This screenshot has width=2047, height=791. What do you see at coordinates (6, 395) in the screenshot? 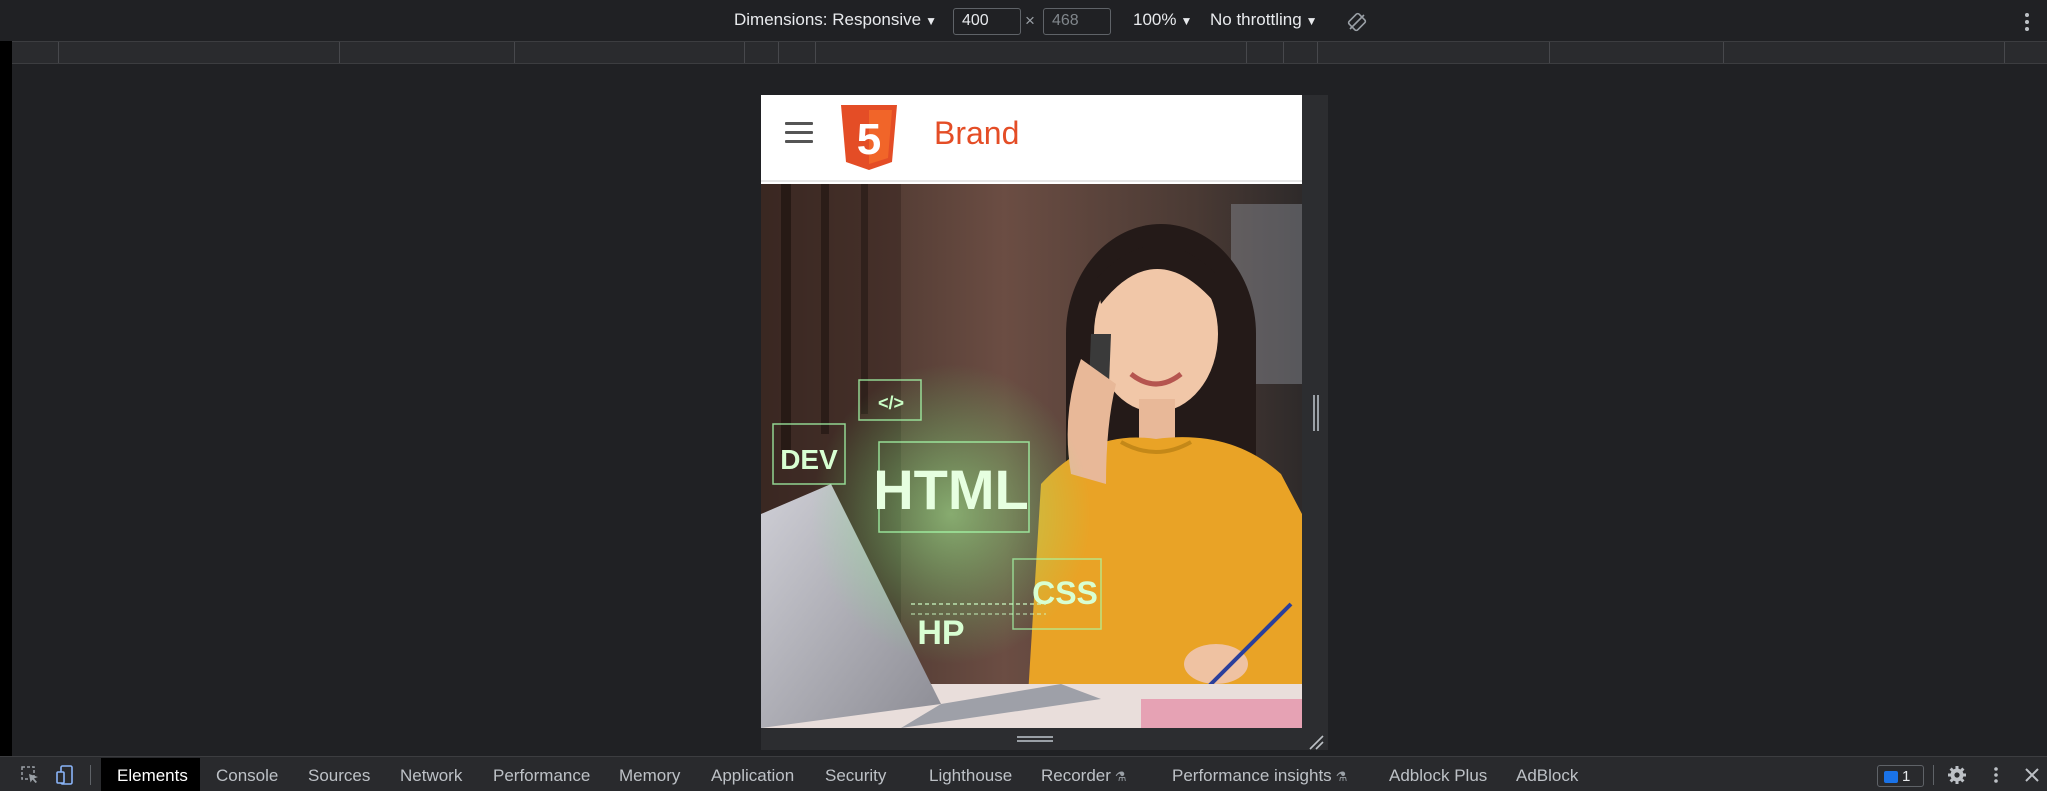
I see `left-edge-strip` at bounding box center [6, 395].